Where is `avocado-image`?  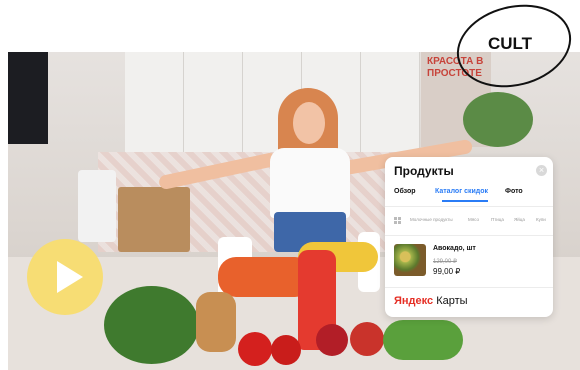 avocado-image is located at coordinates (410, 260).